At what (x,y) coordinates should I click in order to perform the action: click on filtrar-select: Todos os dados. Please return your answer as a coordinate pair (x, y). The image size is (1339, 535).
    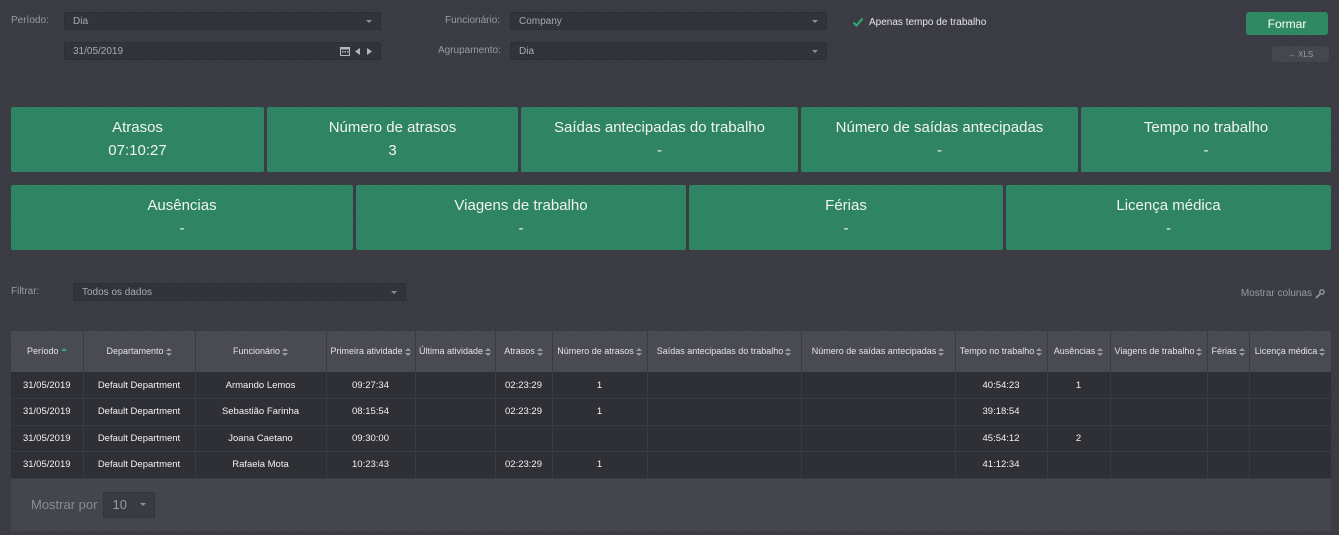
    Looking at the image, I should click on (239, 292).